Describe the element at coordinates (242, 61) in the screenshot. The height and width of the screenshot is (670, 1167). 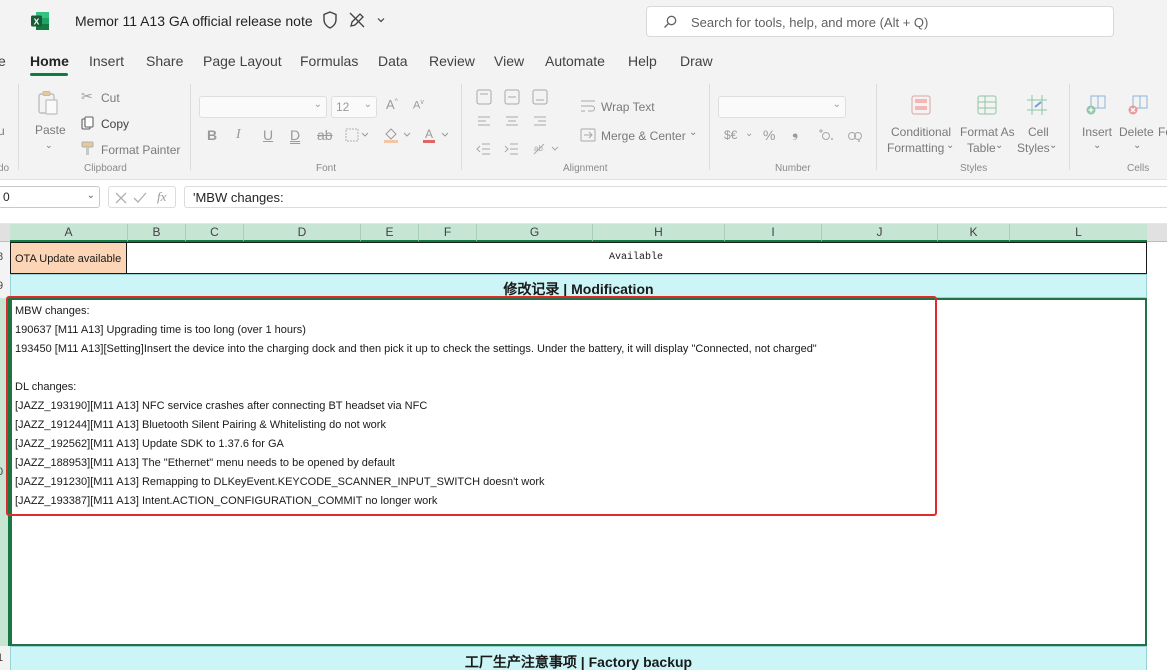
I see `tab-page-layout: Page Layout` at that location.